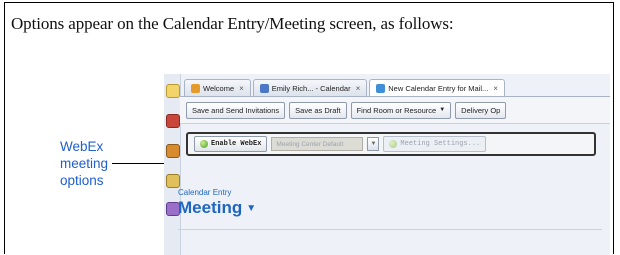  I want to click on tab-calendar: Emily Rich... - Calendar ×, so click(310, 87).